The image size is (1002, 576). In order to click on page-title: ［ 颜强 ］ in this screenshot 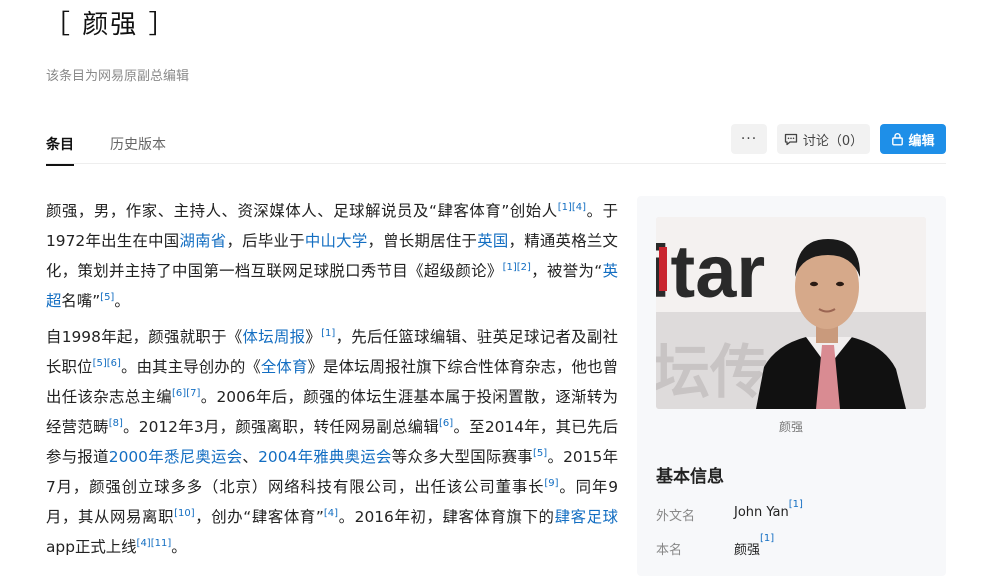, I will do `click(110, 25)`.